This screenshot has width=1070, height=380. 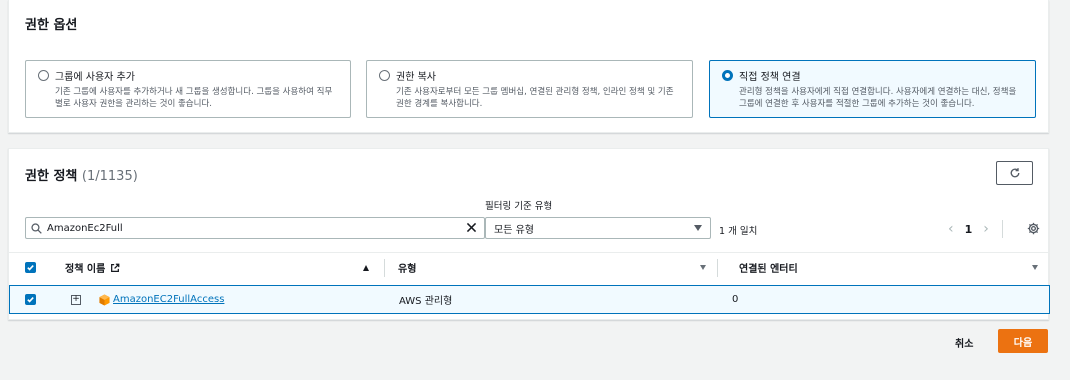 What do you see at coordinates (1002, 229) in the screenshot?
I see `pager-divider` at bounding box center [1002, 229].